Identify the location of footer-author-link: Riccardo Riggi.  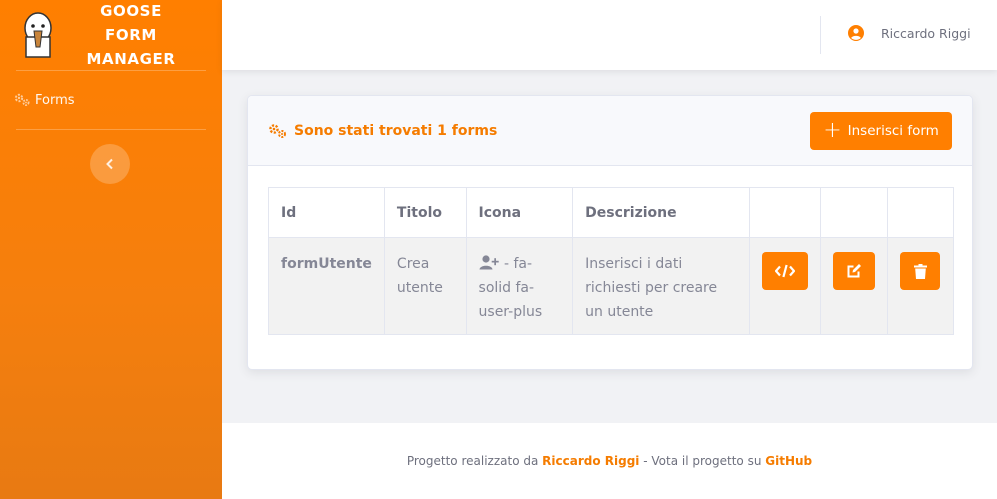
(590, 461).